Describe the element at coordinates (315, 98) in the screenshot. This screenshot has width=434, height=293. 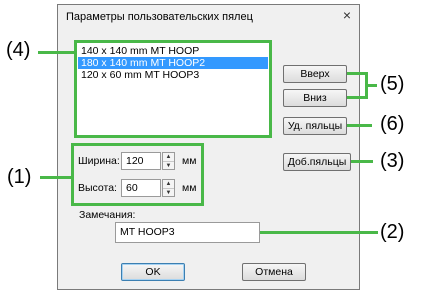
I see `move-down-button: Вниз` at that location.